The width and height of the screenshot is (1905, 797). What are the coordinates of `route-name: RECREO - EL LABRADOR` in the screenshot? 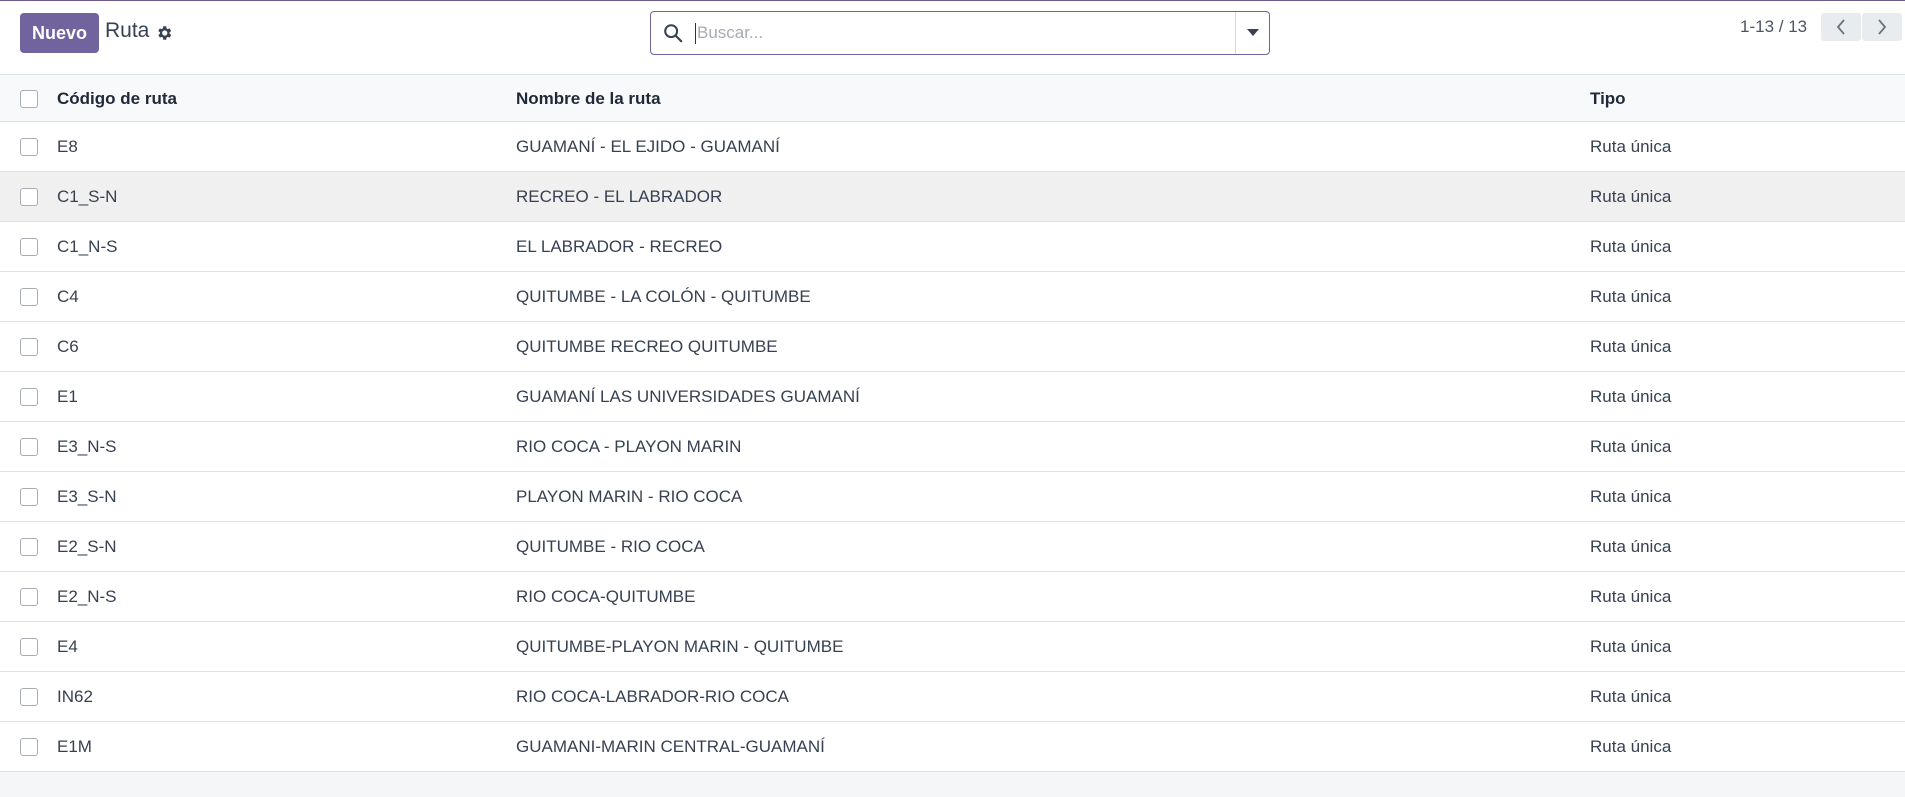 It's located at (619, 196).